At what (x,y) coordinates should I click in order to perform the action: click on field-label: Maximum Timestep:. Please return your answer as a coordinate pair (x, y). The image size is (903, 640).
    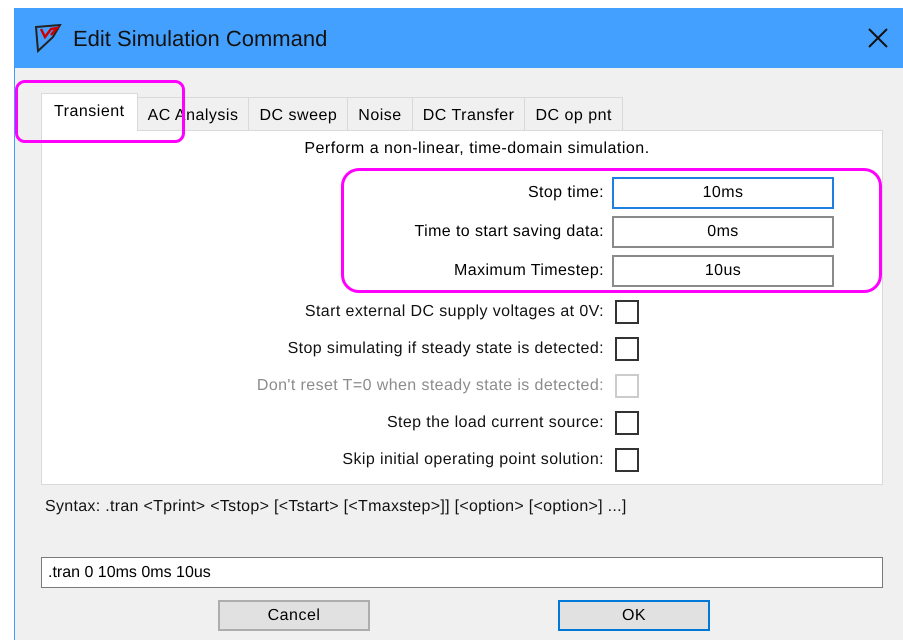
    Looking at the image, I should click on (529, 271).